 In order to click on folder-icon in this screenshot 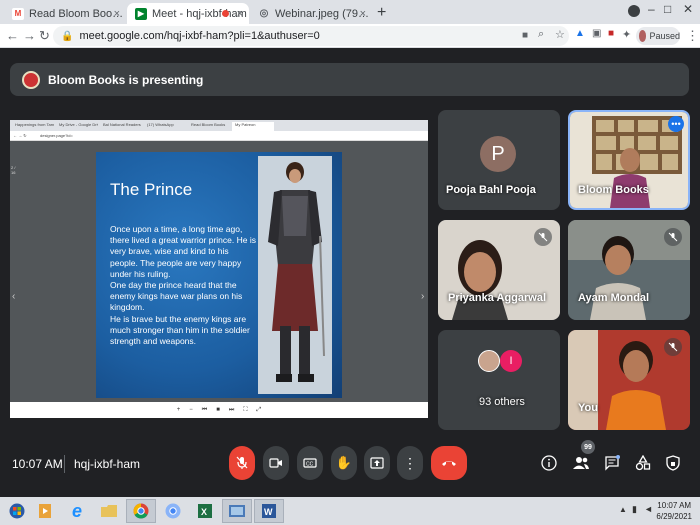, I will do `click(109, 511)`.